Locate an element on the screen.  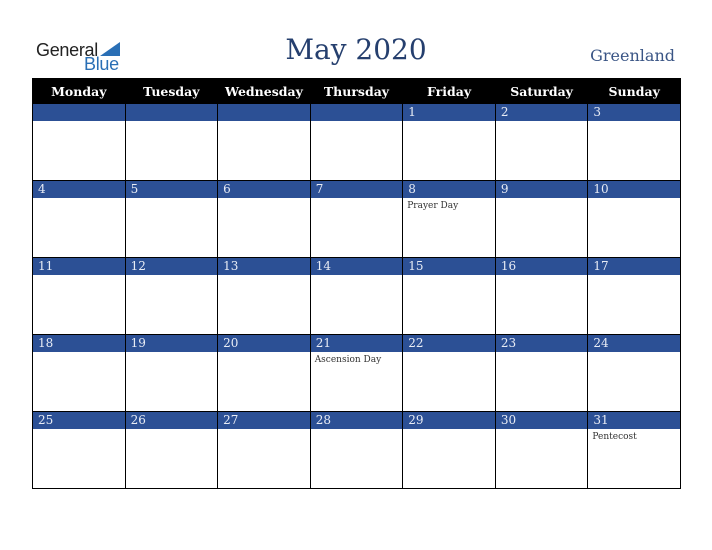
day-cell: 26 is located at coordinates (171, 450).